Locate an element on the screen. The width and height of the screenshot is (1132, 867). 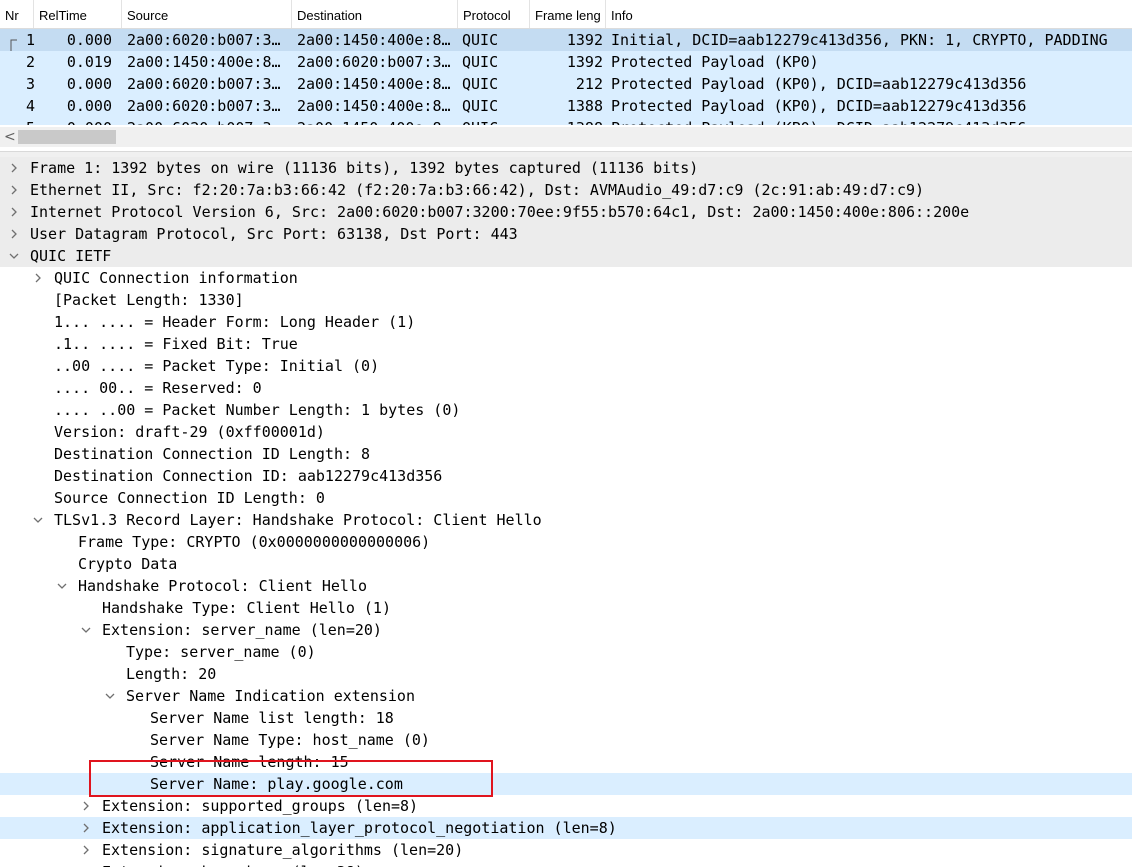
detail-text: Extension: signature_algorithms (len=20) is located at coordinates (283, 850).